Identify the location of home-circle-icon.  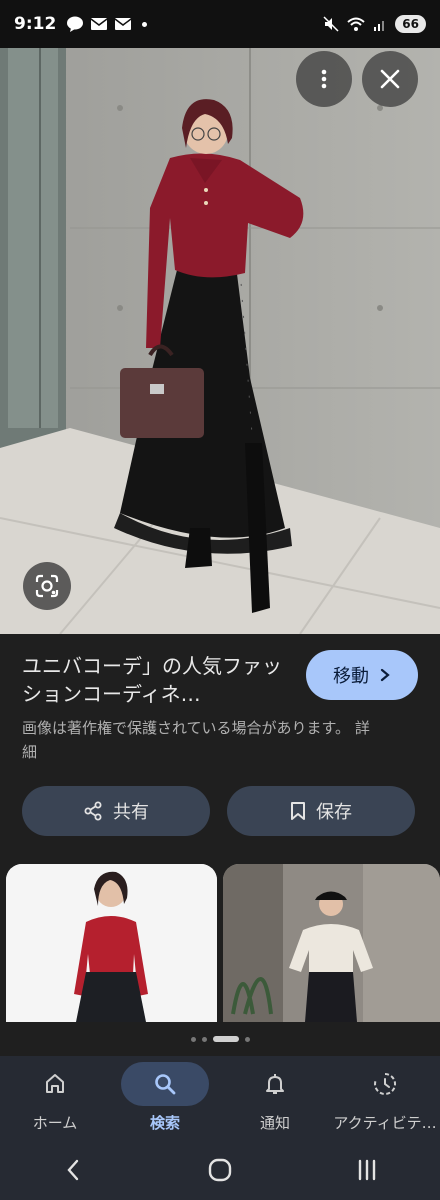
(220, 1170).